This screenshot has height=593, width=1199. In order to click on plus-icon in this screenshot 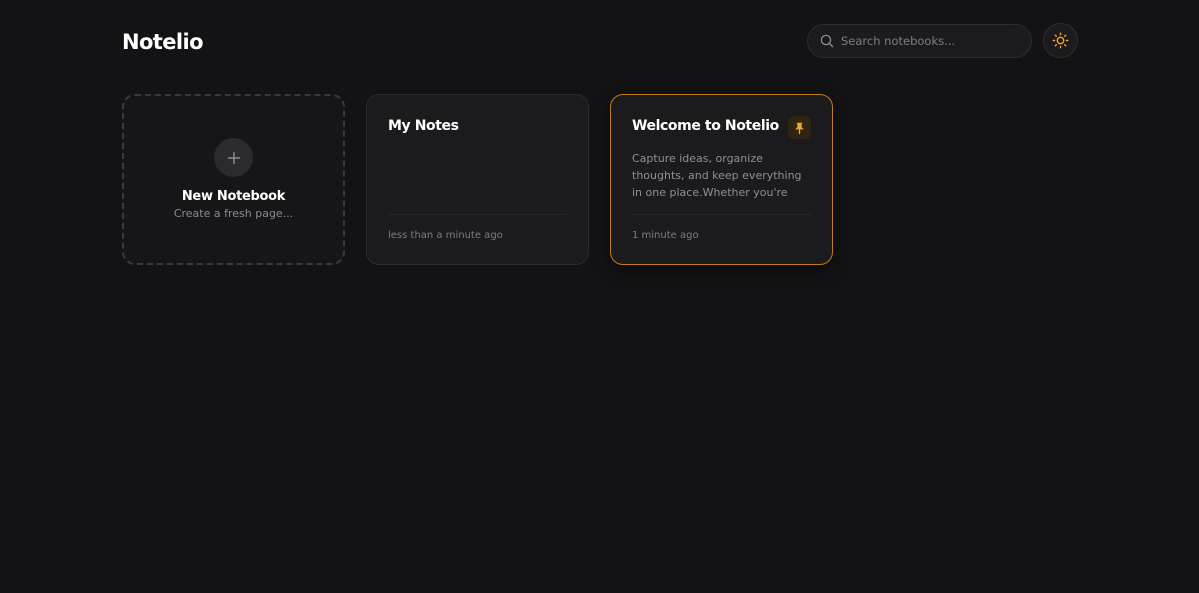, I will do `click(233, 157)`.